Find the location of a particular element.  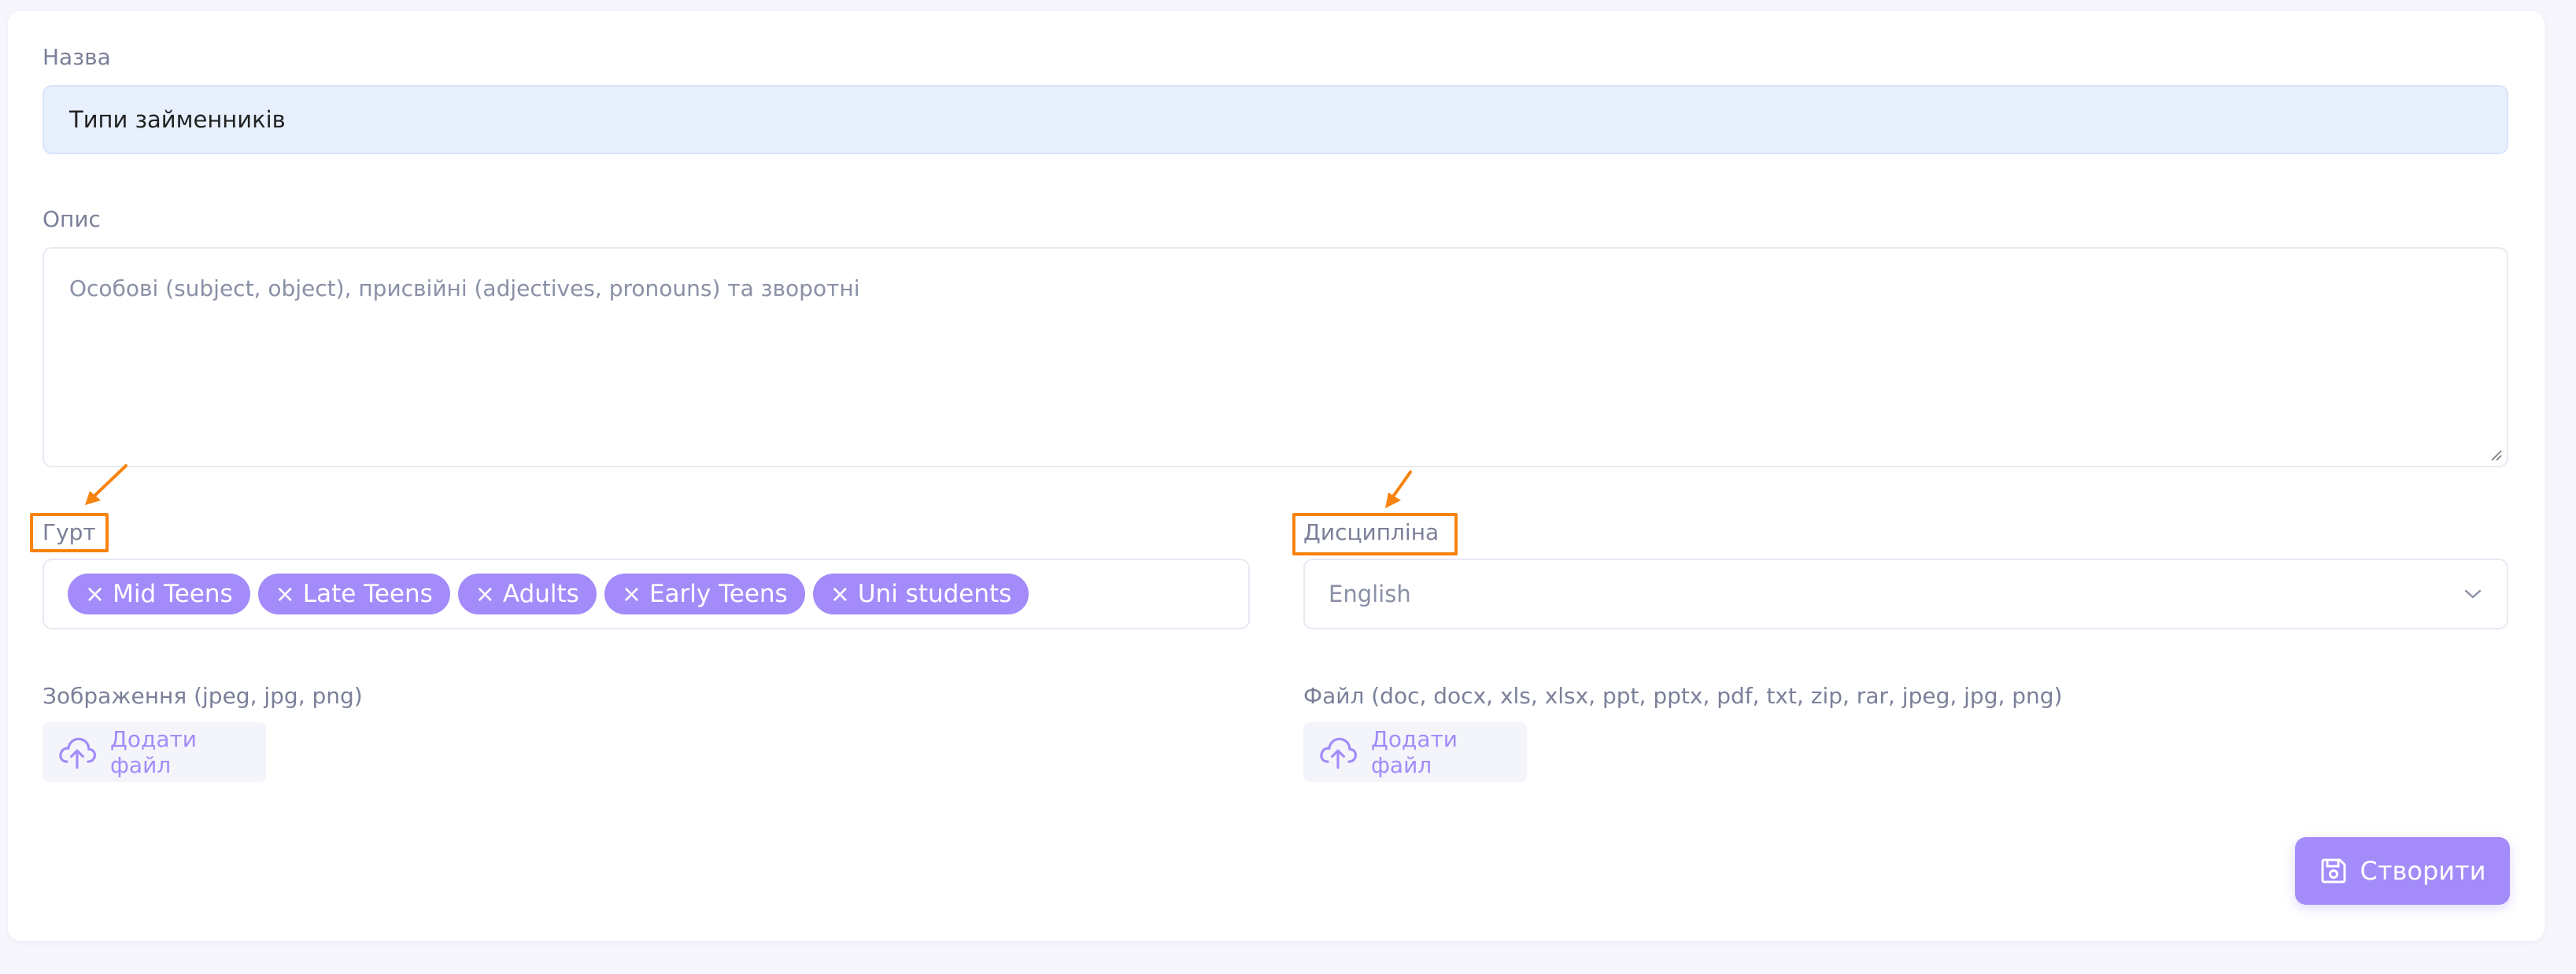

file-upload-button: Додати файл is located at coordinates (1415, 752).